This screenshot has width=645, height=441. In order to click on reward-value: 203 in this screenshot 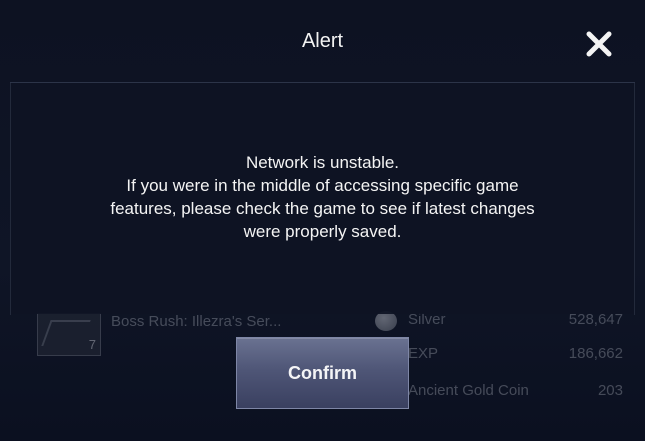, I will do `click(610, 390)`.